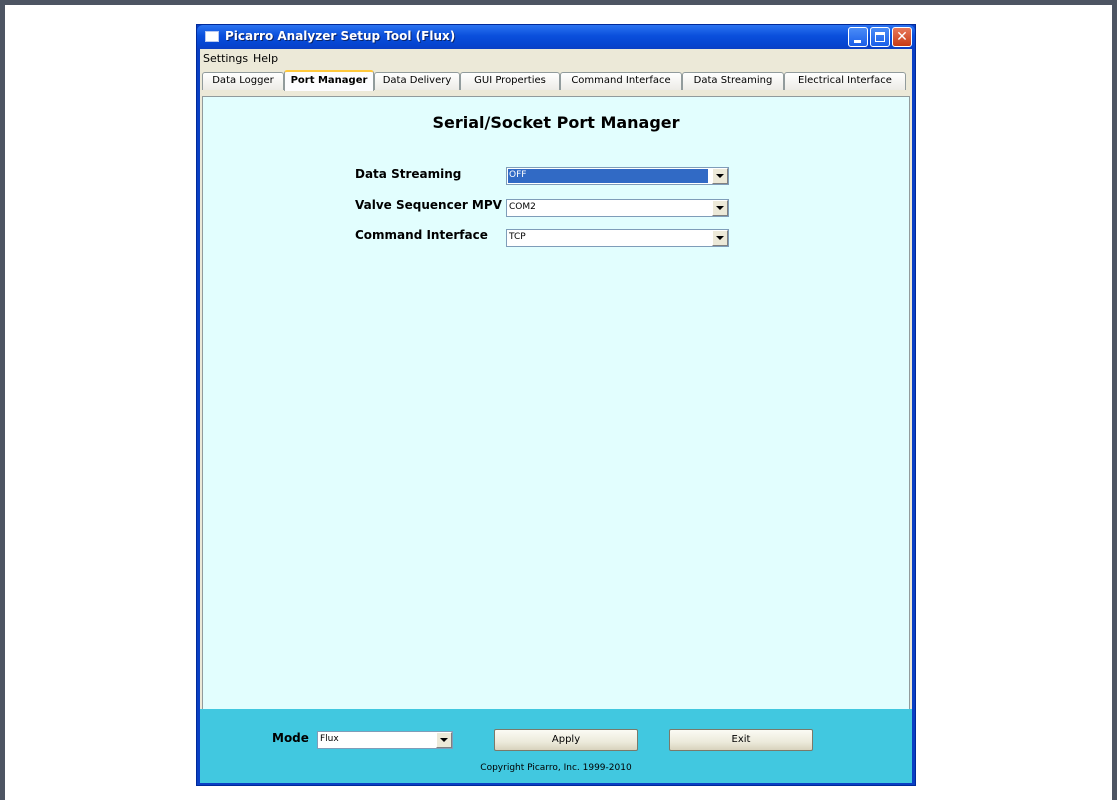  What do you see at coordinates (385, 740) in the screenshot?
I see `mode-select: Flux` at bounding box center [385, 740].